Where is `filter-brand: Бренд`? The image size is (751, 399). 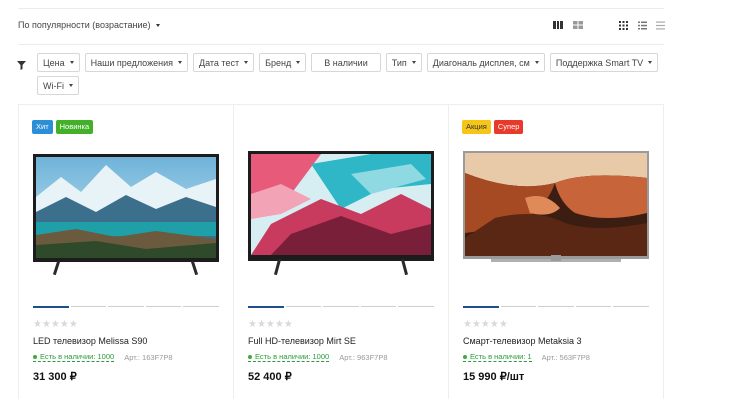
filter-brand: Бренд is located at coordinates (283, 62).